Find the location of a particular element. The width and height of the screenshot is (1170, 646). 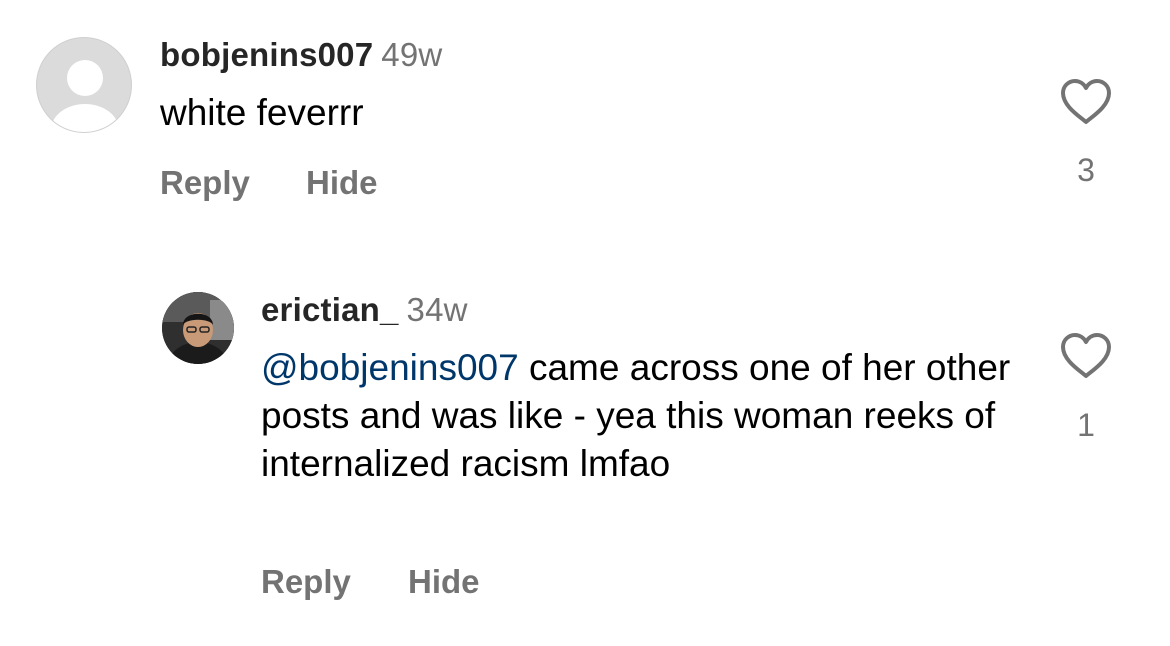

comment-username: erictian_ 34w is located at coordinates (364, 310).